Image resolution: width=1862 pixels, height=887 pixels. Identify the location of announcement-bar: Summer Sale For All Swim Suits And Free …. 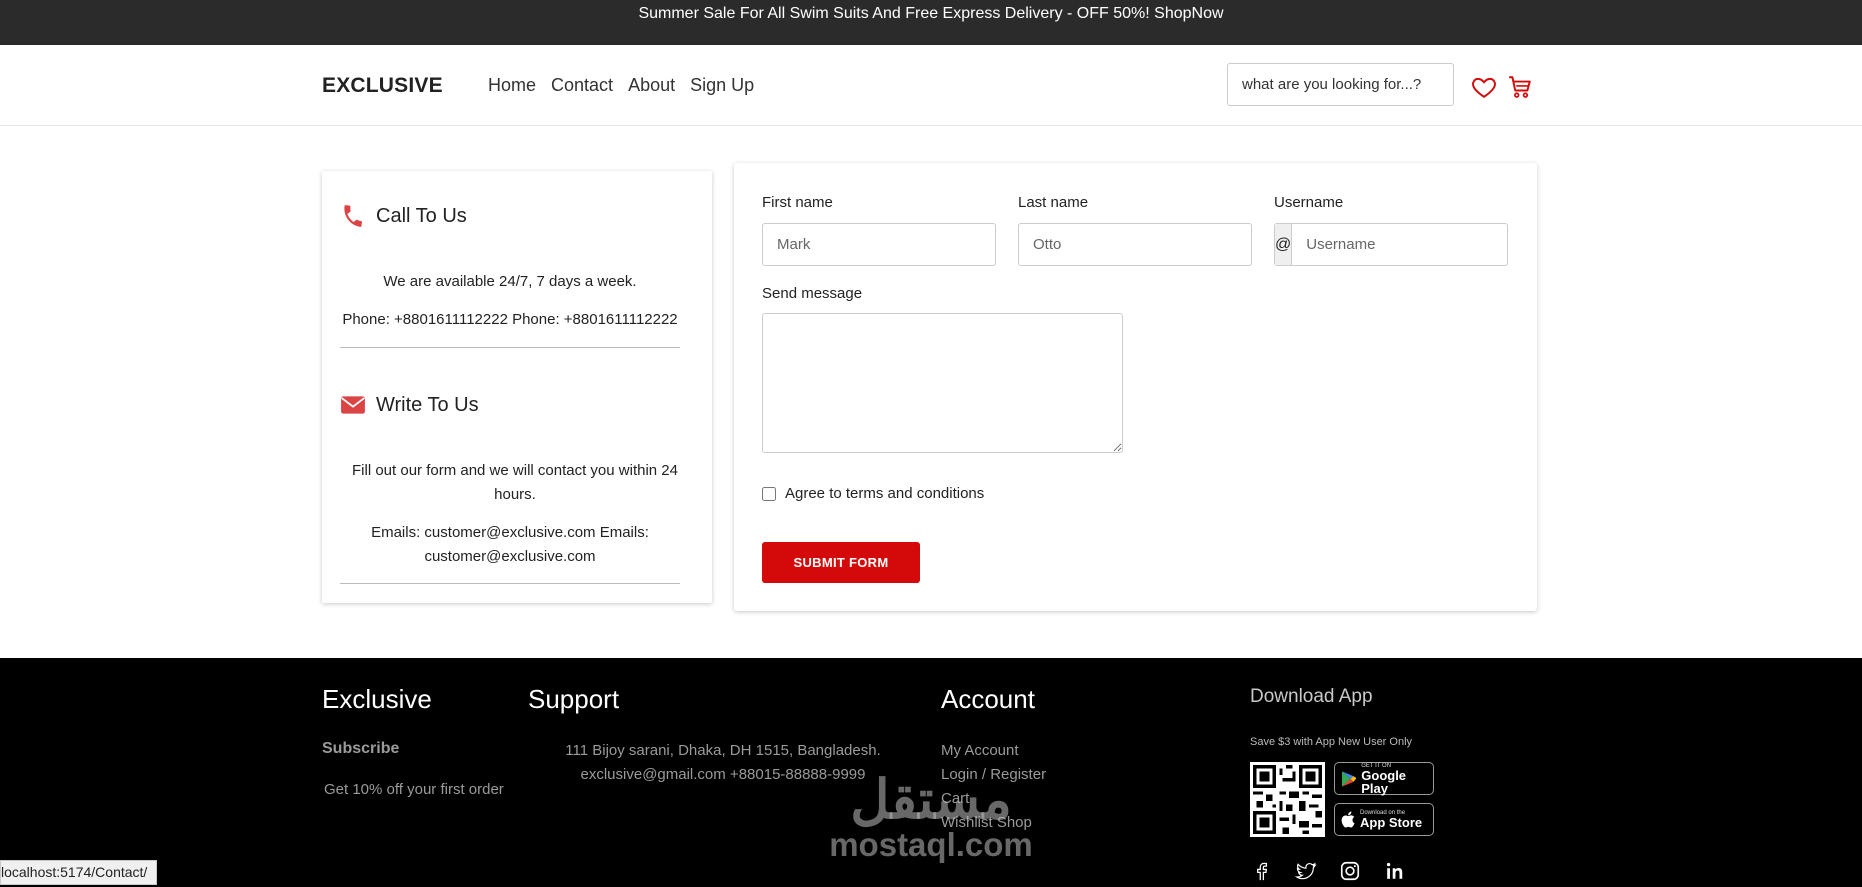
(931, 22).